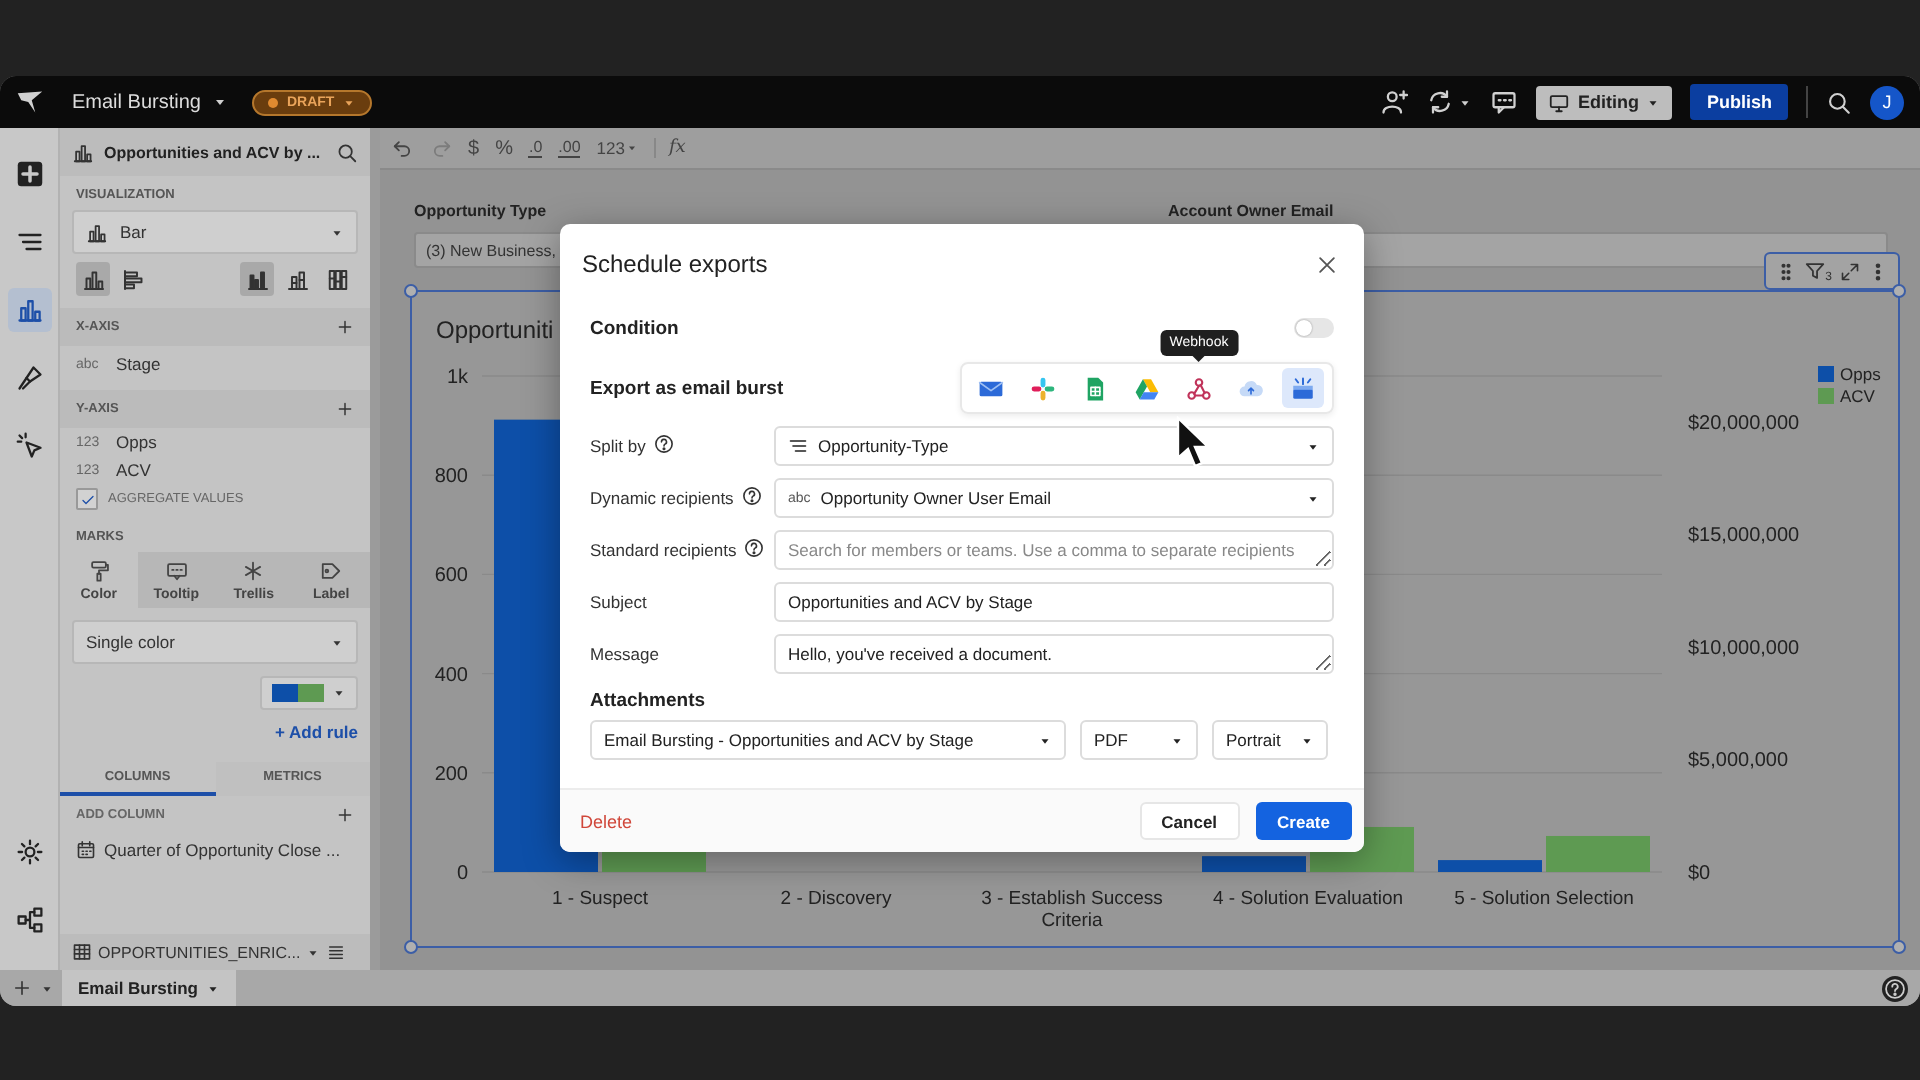 The image size is (1920, 1080). Describe the element at coordinates (836, 899) in the screenshot. I see `axis-category-label: 2 - Discovery` at that location.